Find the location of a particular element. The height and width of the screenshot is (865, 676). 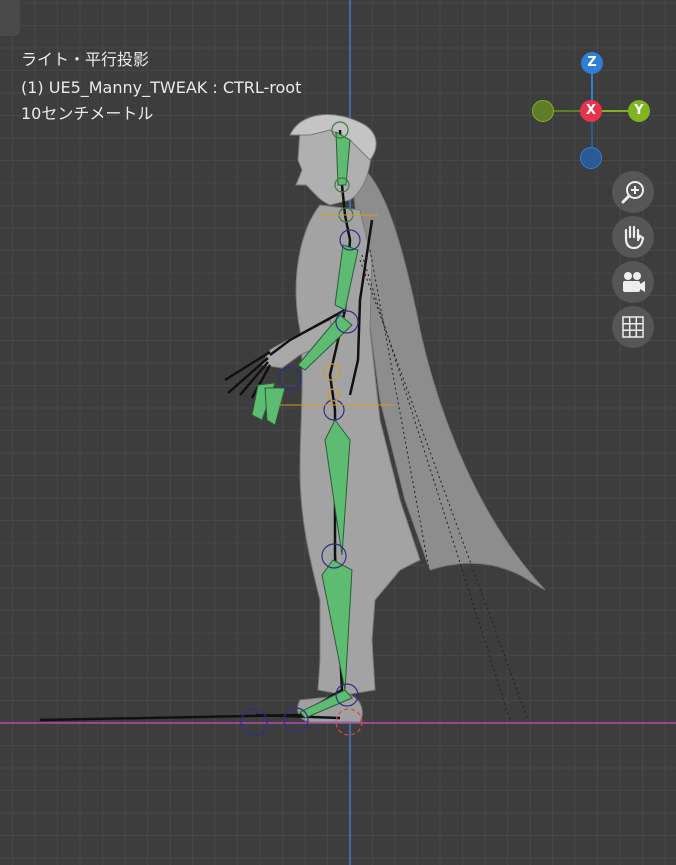

editor-type-button is located at coordinates (10, 18).